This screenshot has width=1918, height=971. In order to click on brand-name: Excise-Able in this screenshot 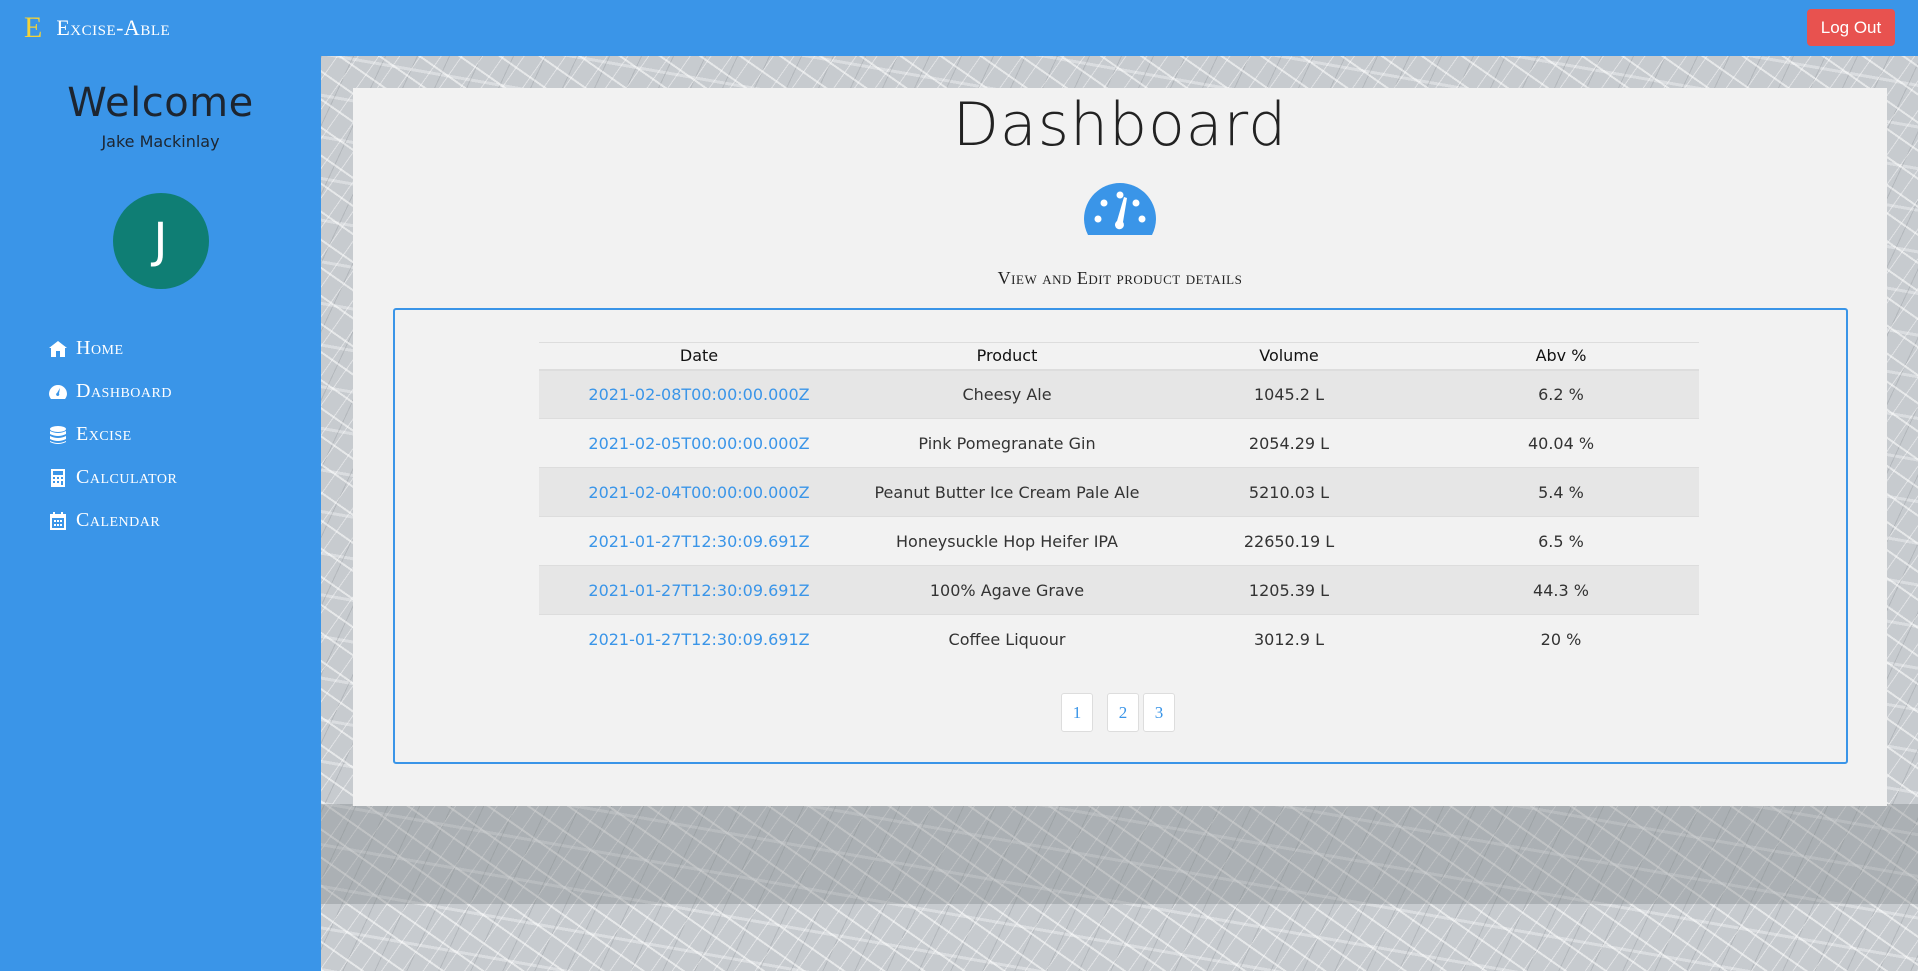, I will do `click(113, 27)`.